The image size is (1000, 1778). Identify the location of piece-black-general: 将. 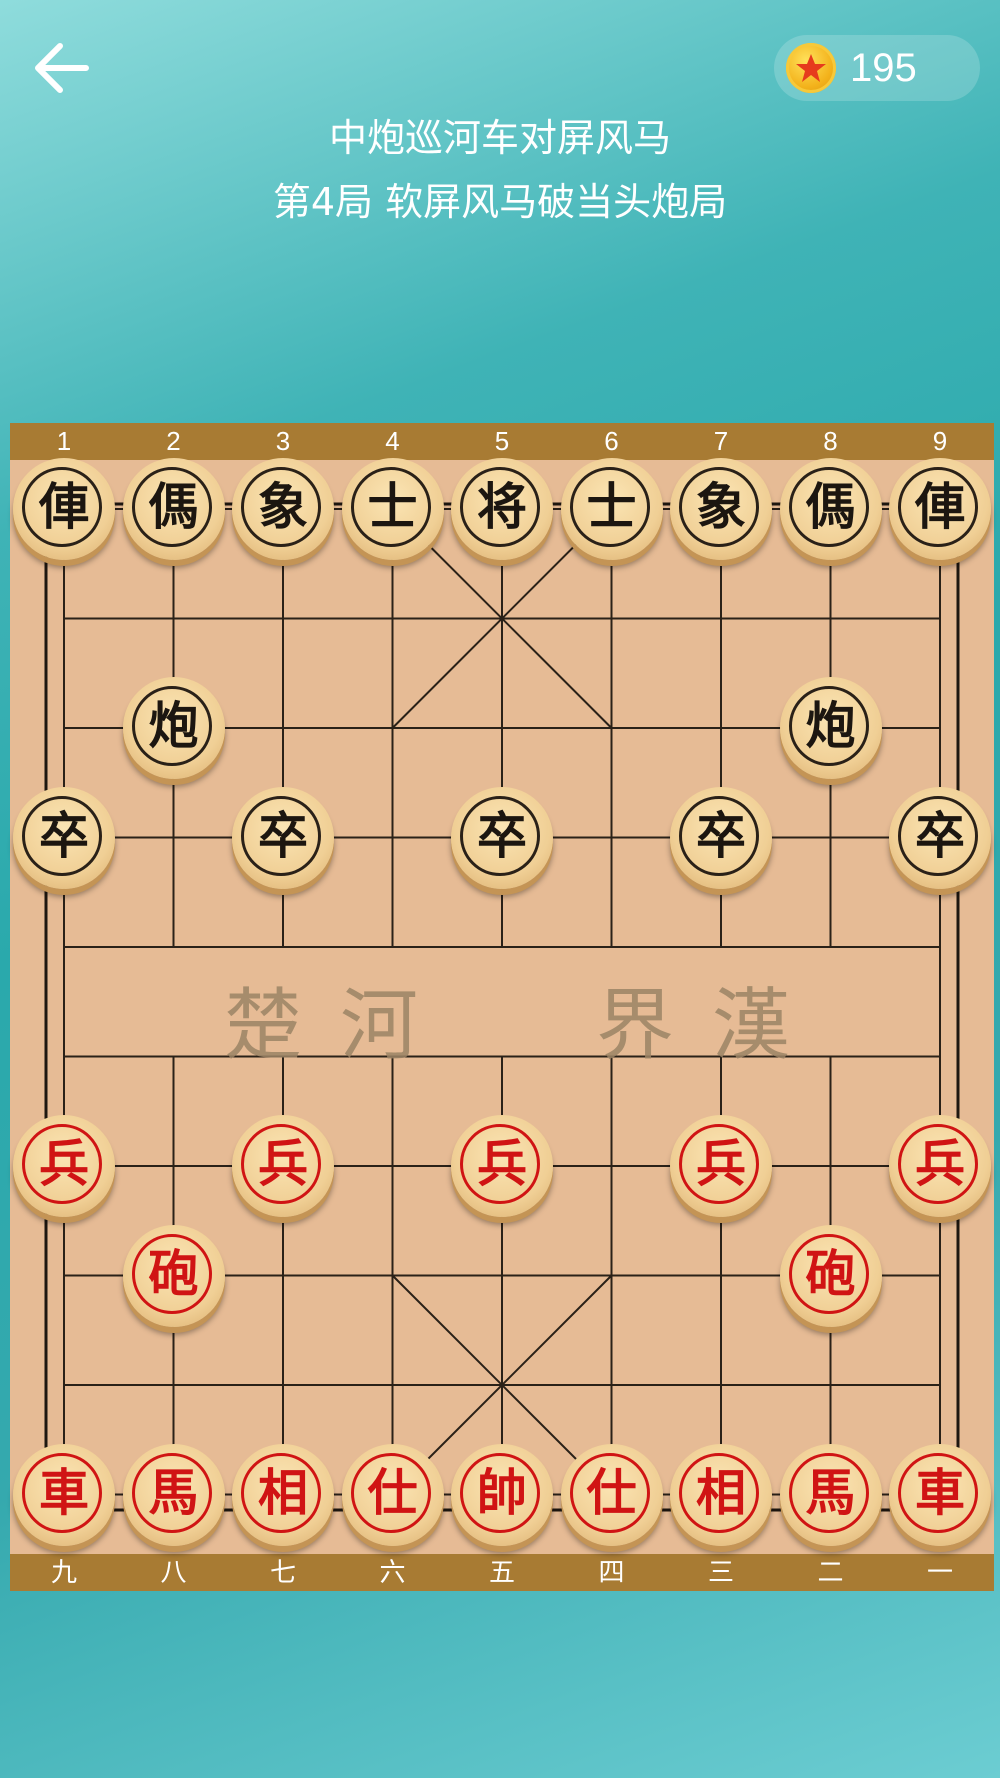
(502, 509).